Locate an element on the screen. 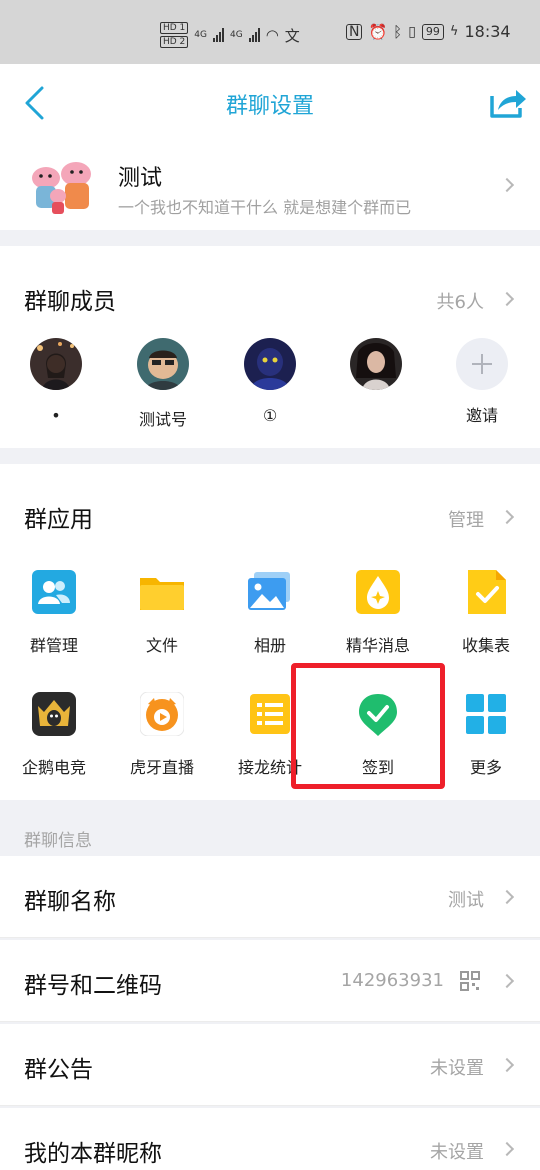  network-type-1: 4G is located at coordinates (200, 35).